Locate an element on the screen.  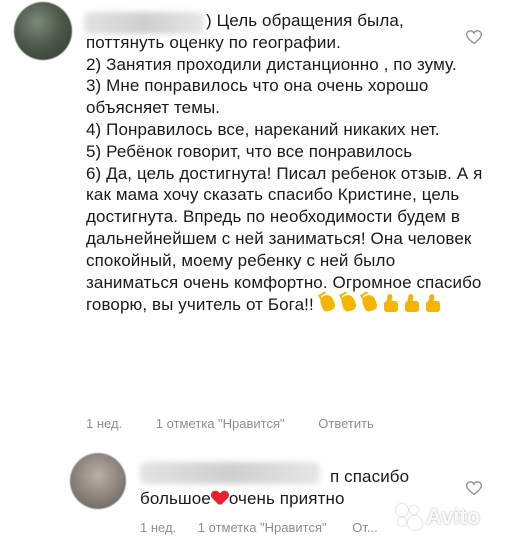
commenter-avatar is located at coordinates (43, 31).